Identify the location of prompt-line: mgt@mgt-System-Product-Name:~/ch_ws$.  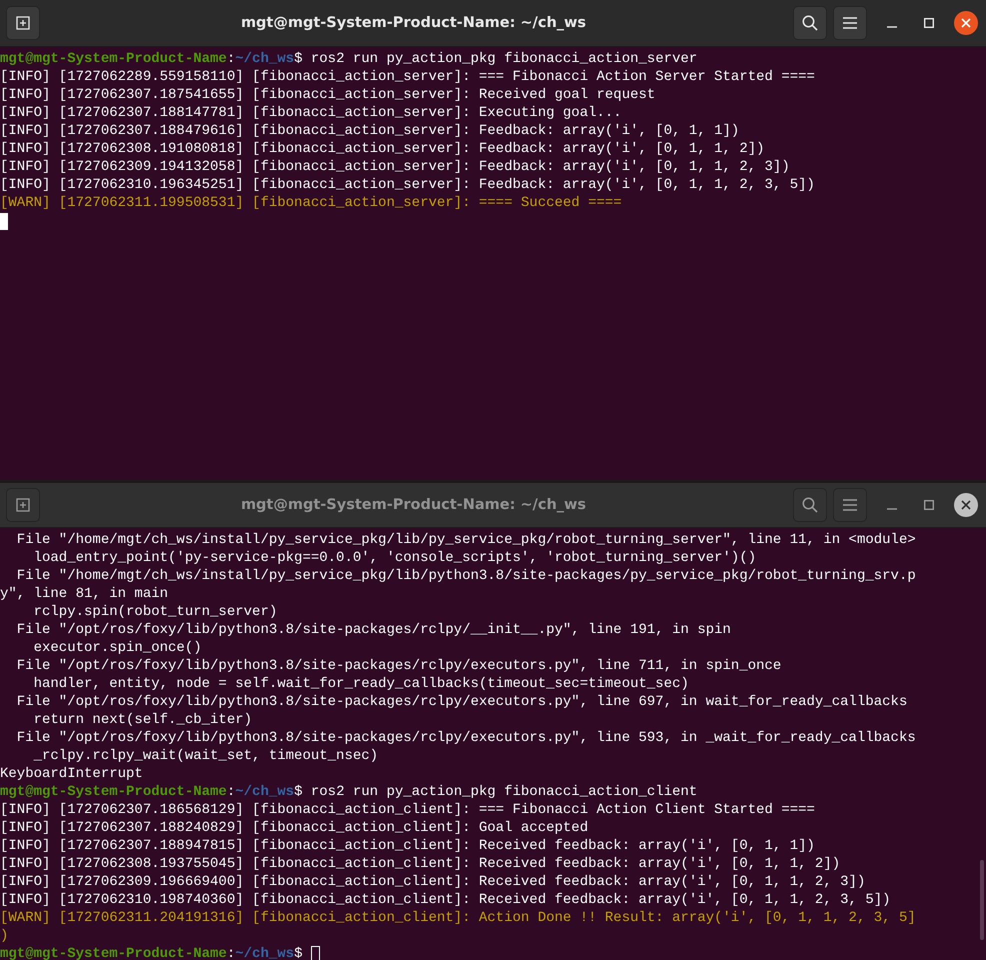
(152, 952).